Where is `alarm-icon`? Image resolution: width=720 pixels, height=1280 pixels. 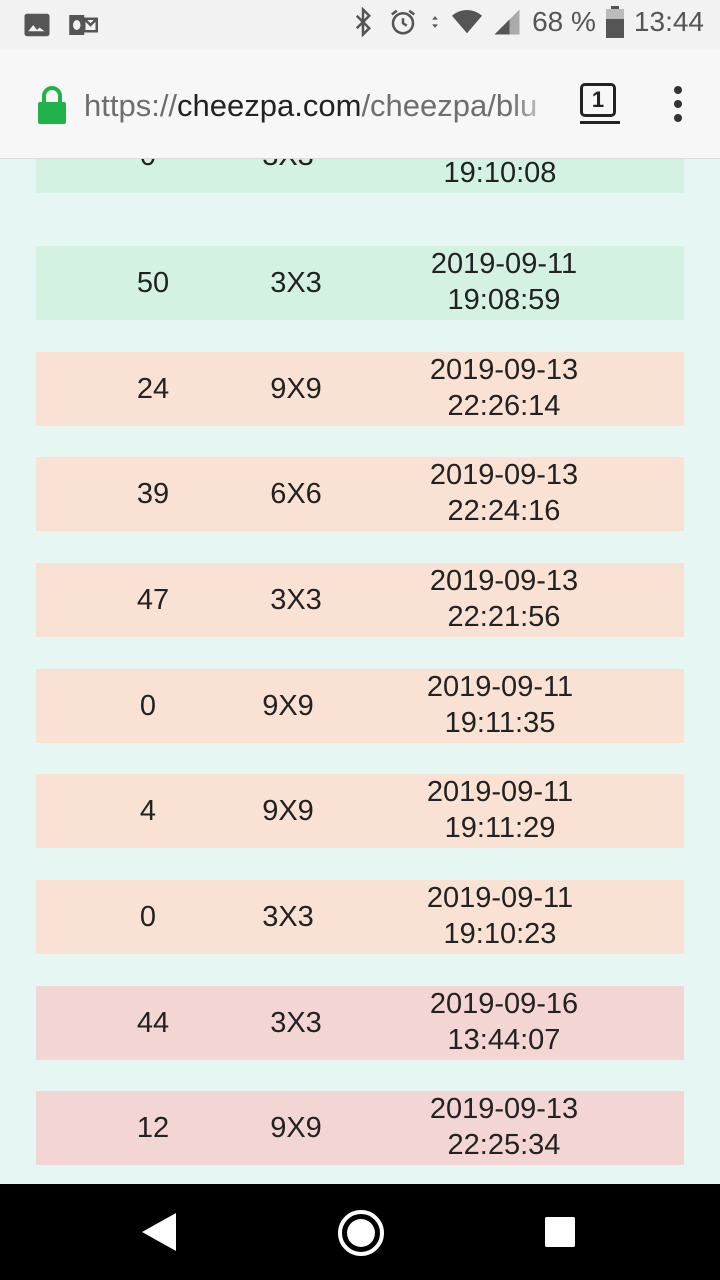
alarm-icon is located at coordinates (403, 22).